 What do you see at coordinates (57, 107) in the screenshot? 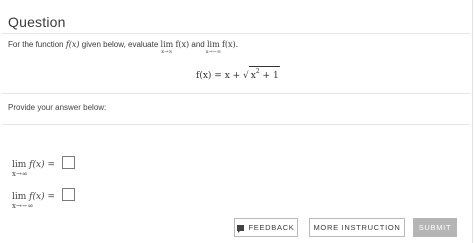
I see `provide-answer-label: Provide your answer below:` at bounding box center [57, 107].